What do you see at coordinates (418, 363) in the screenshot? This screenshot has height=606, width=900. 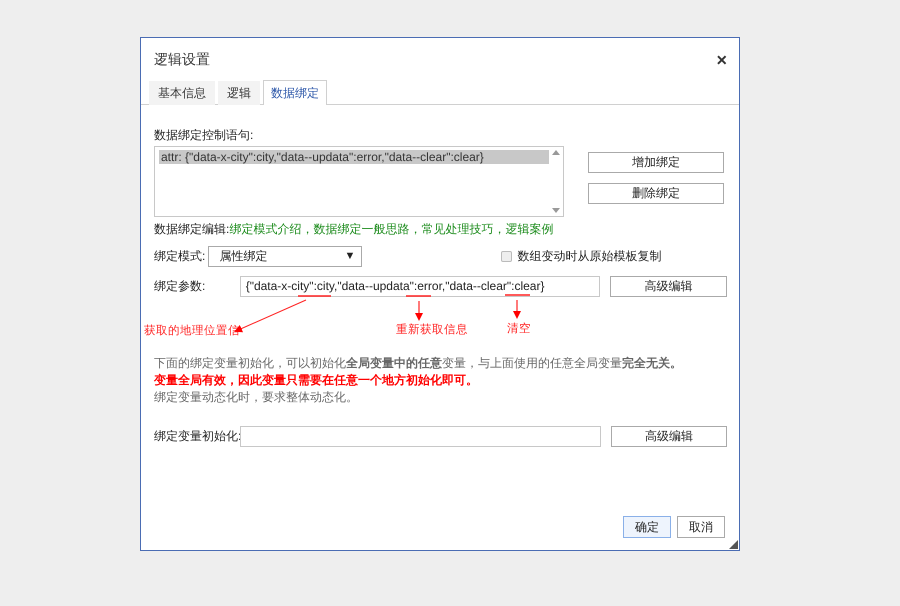 I see `note-text: 下面的绑定变量初始化，可以初始化全局变量中的任意变量，与上面使用的任意全局变量完全无关。` at bounding box center [418, 363].